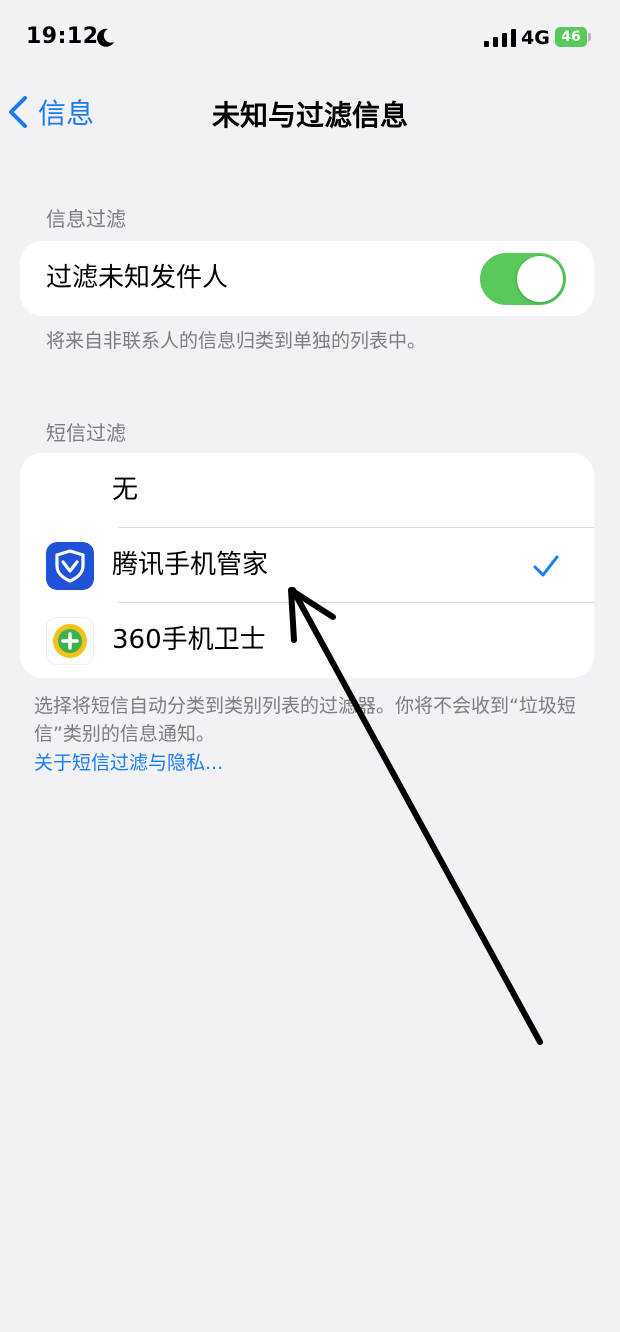 The height and width of the screenshot is (1332, 620). Describe the element at coordinates (589, 37) in the screenshot. I see `battery-cap` at that location.